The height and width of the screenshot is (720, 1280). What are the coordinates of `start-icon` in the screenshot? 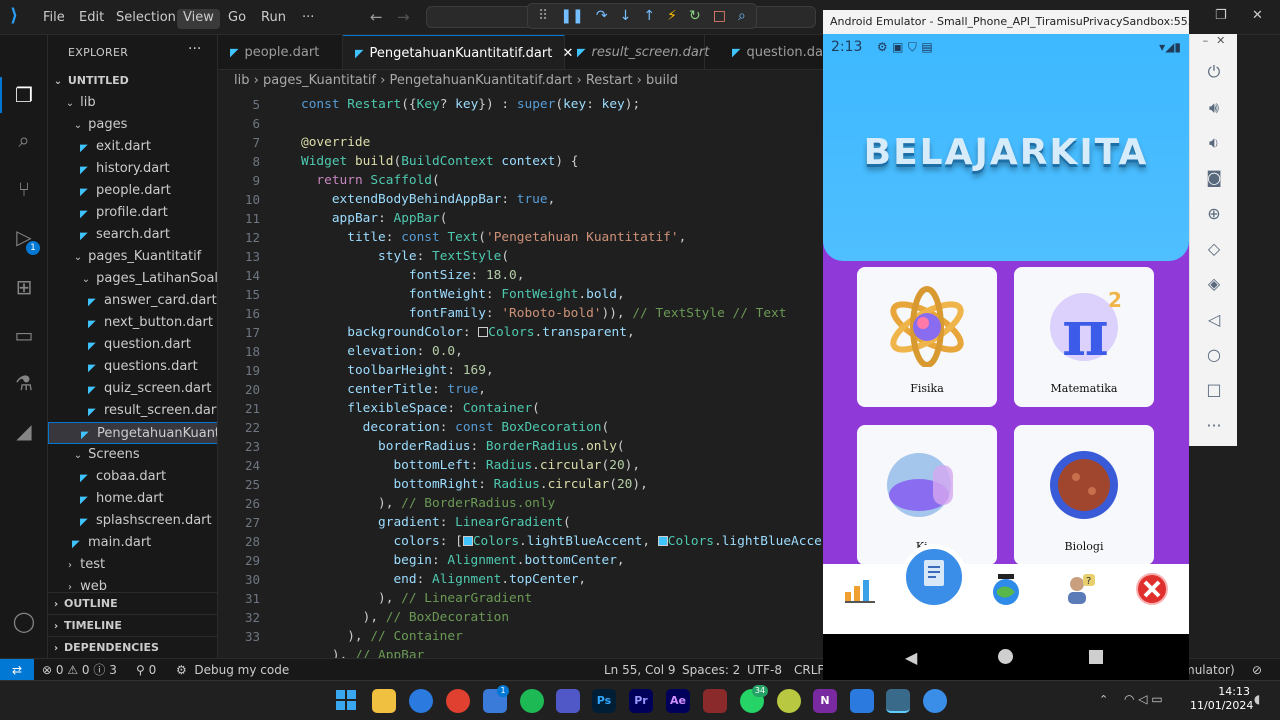 It's located at (346, 700).